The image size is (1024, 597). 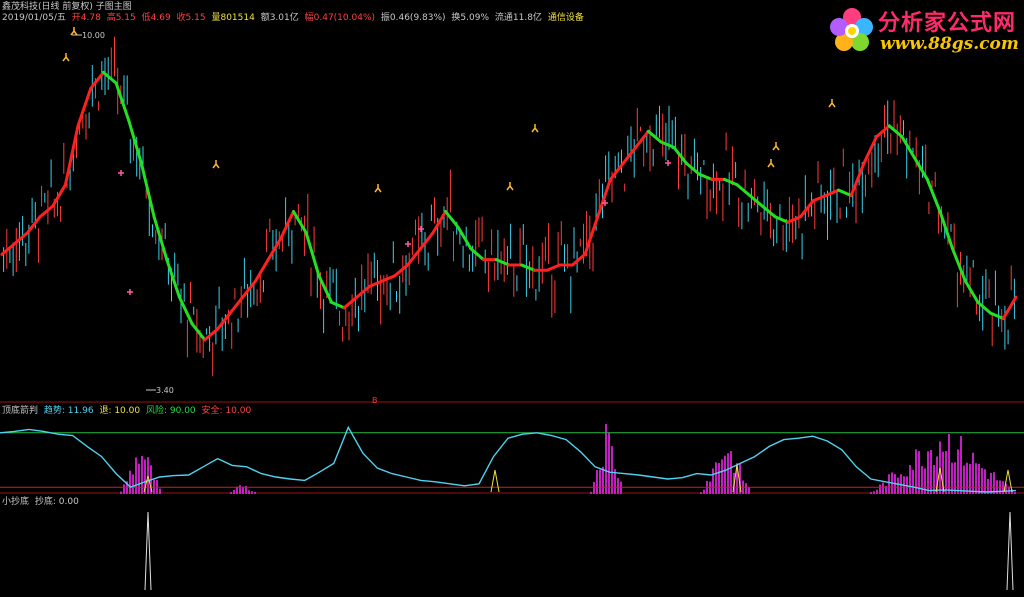 I want to click on safe-value: 安全: 10.00, so click(x=226, y=411).